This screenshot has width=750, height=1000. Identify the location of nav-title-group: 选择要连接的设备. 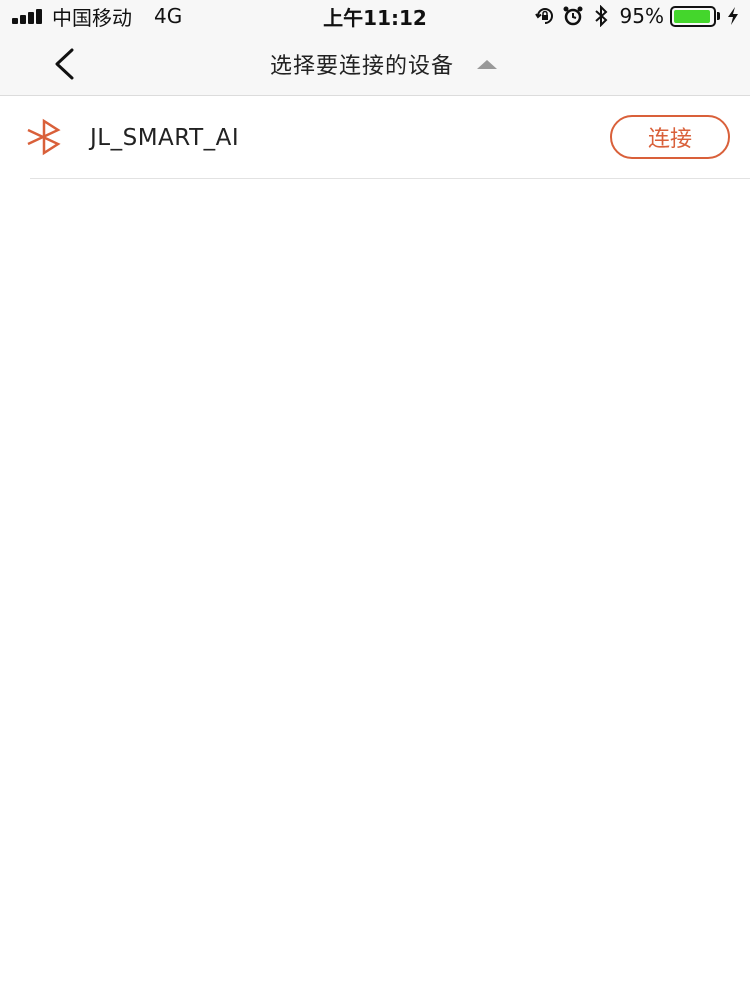
(375, 64).